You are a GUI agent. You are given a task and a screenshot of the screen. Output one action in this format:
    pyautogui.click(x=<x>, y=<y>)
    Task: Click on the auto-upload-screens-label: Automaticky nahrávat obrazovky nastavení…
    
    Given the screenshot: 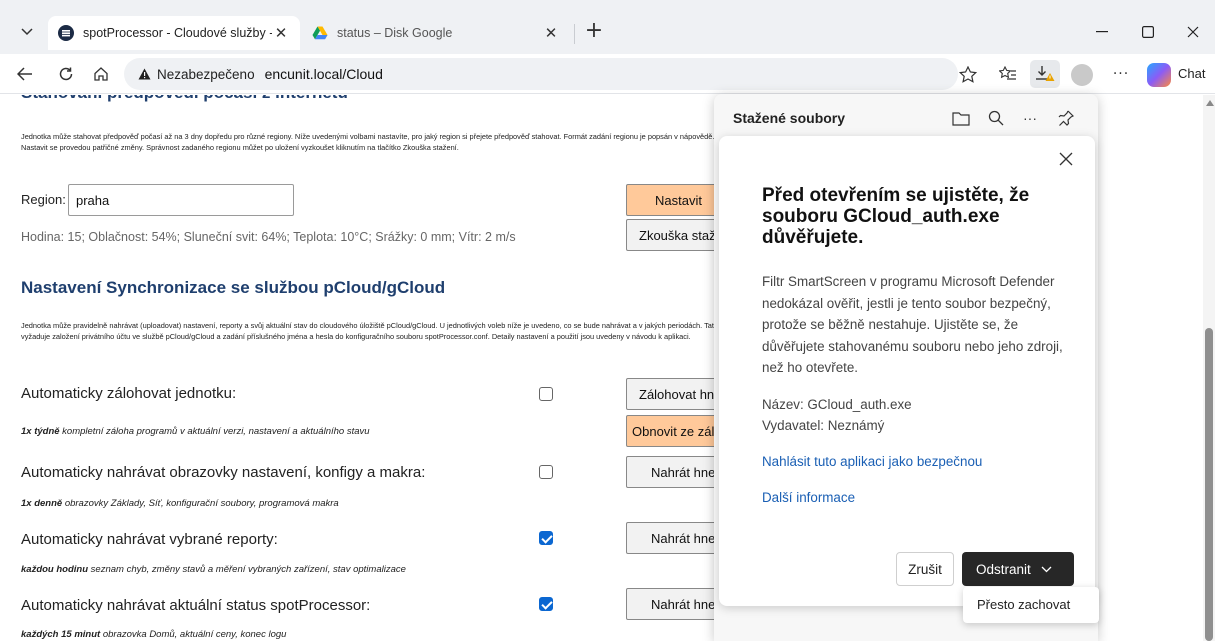 What is the action you would take?
    pyautogui.click(x=223, y=472)
    